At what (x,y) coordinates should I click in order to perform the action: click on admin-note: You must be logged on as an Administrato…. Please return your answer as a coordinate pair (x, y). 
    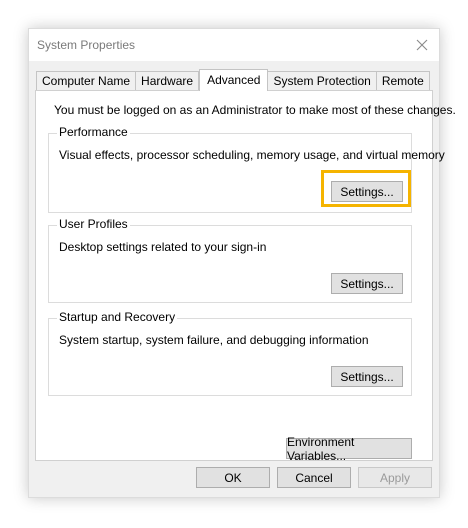
    Looking at the image, I should click on (255, 110).